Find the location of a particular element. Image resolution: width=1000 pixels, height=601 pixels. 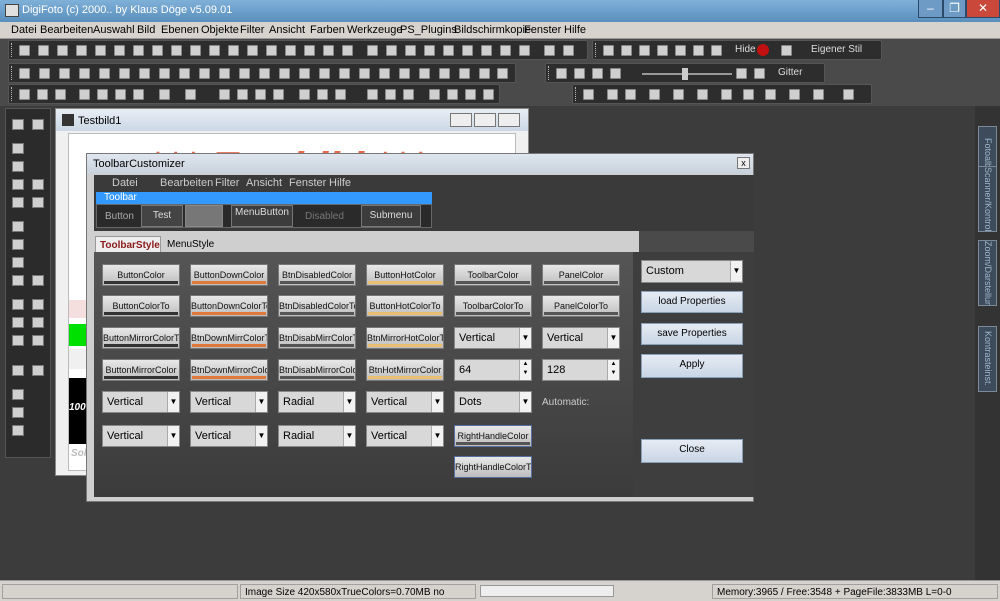

tab-kontrast: Kontrasteinst. is located at coordinates (987, 359).